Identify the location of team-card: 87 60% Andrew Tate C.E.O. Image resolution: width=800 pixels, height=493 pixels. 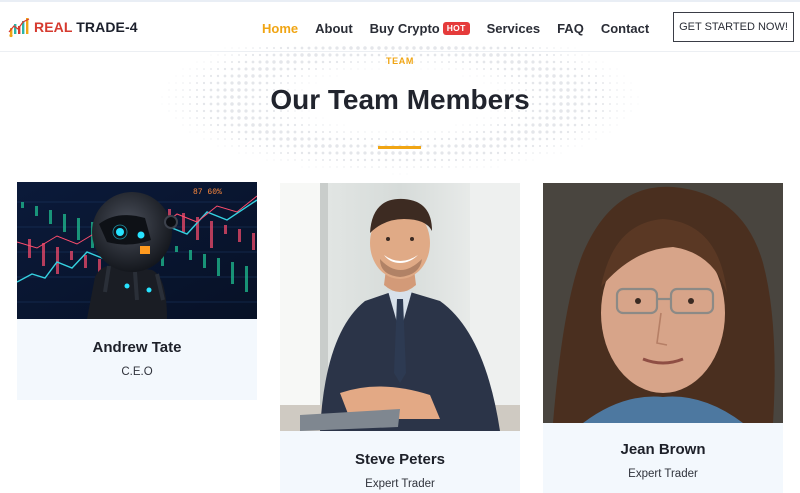
(137, 291).